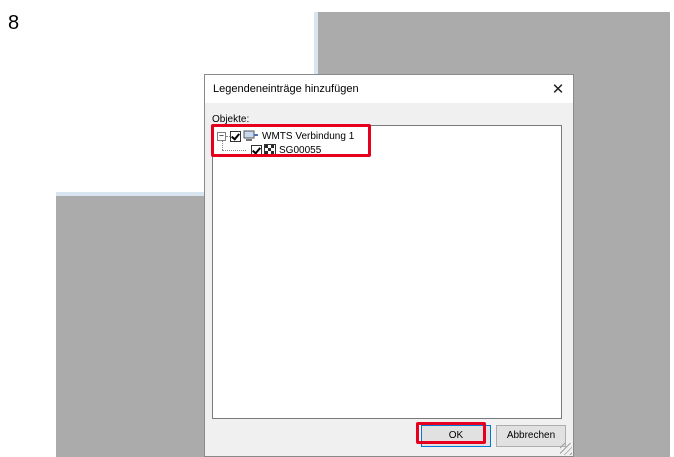 Image resolution: width=674 pixels, height=457 pixels. What do you see at coordinates (389, 89) in the screenshot?
I see `dialog-titlebar: Legendeneinträge hinzufügen ✕` at bounding box center [389, 89].